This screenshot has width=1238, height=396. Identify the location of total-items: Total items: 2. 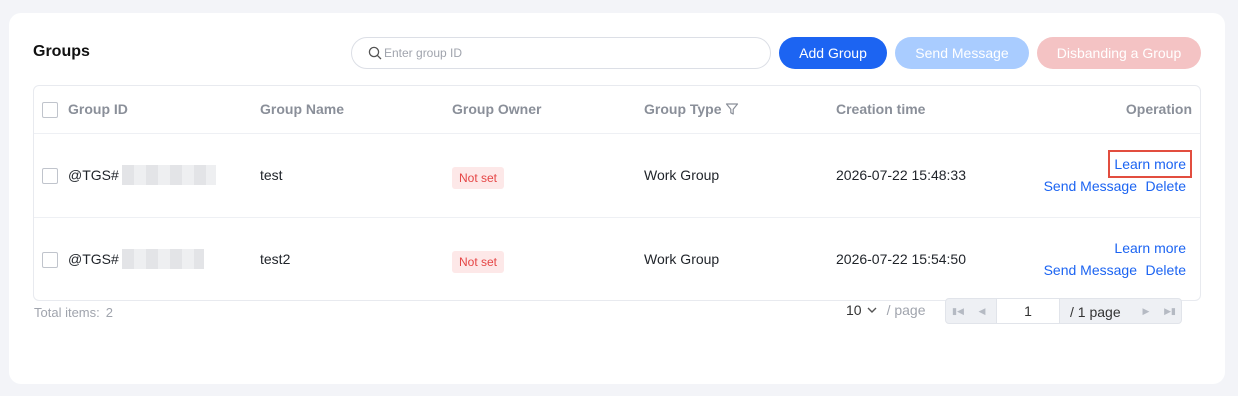
(73, 312).